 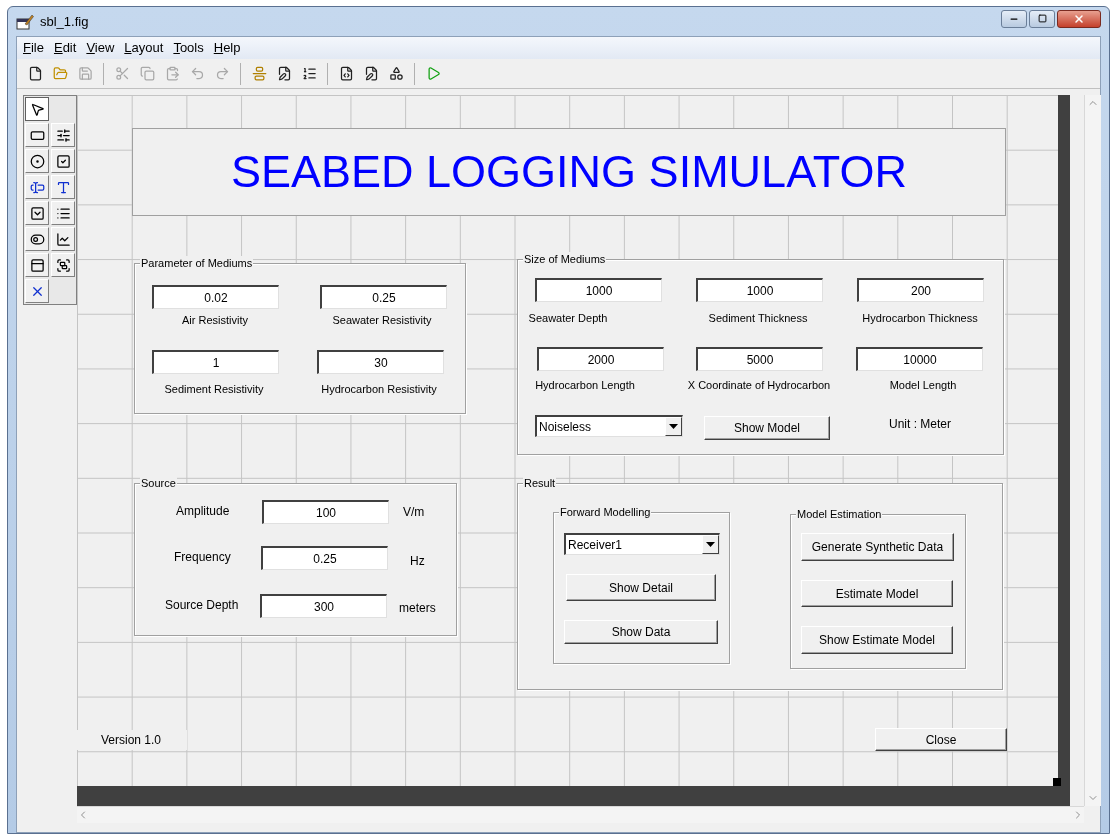 What do you see at coordinates (188, 48) in the screenshot?
I see `menu-item: Tools` at bounding box center [188, 48].